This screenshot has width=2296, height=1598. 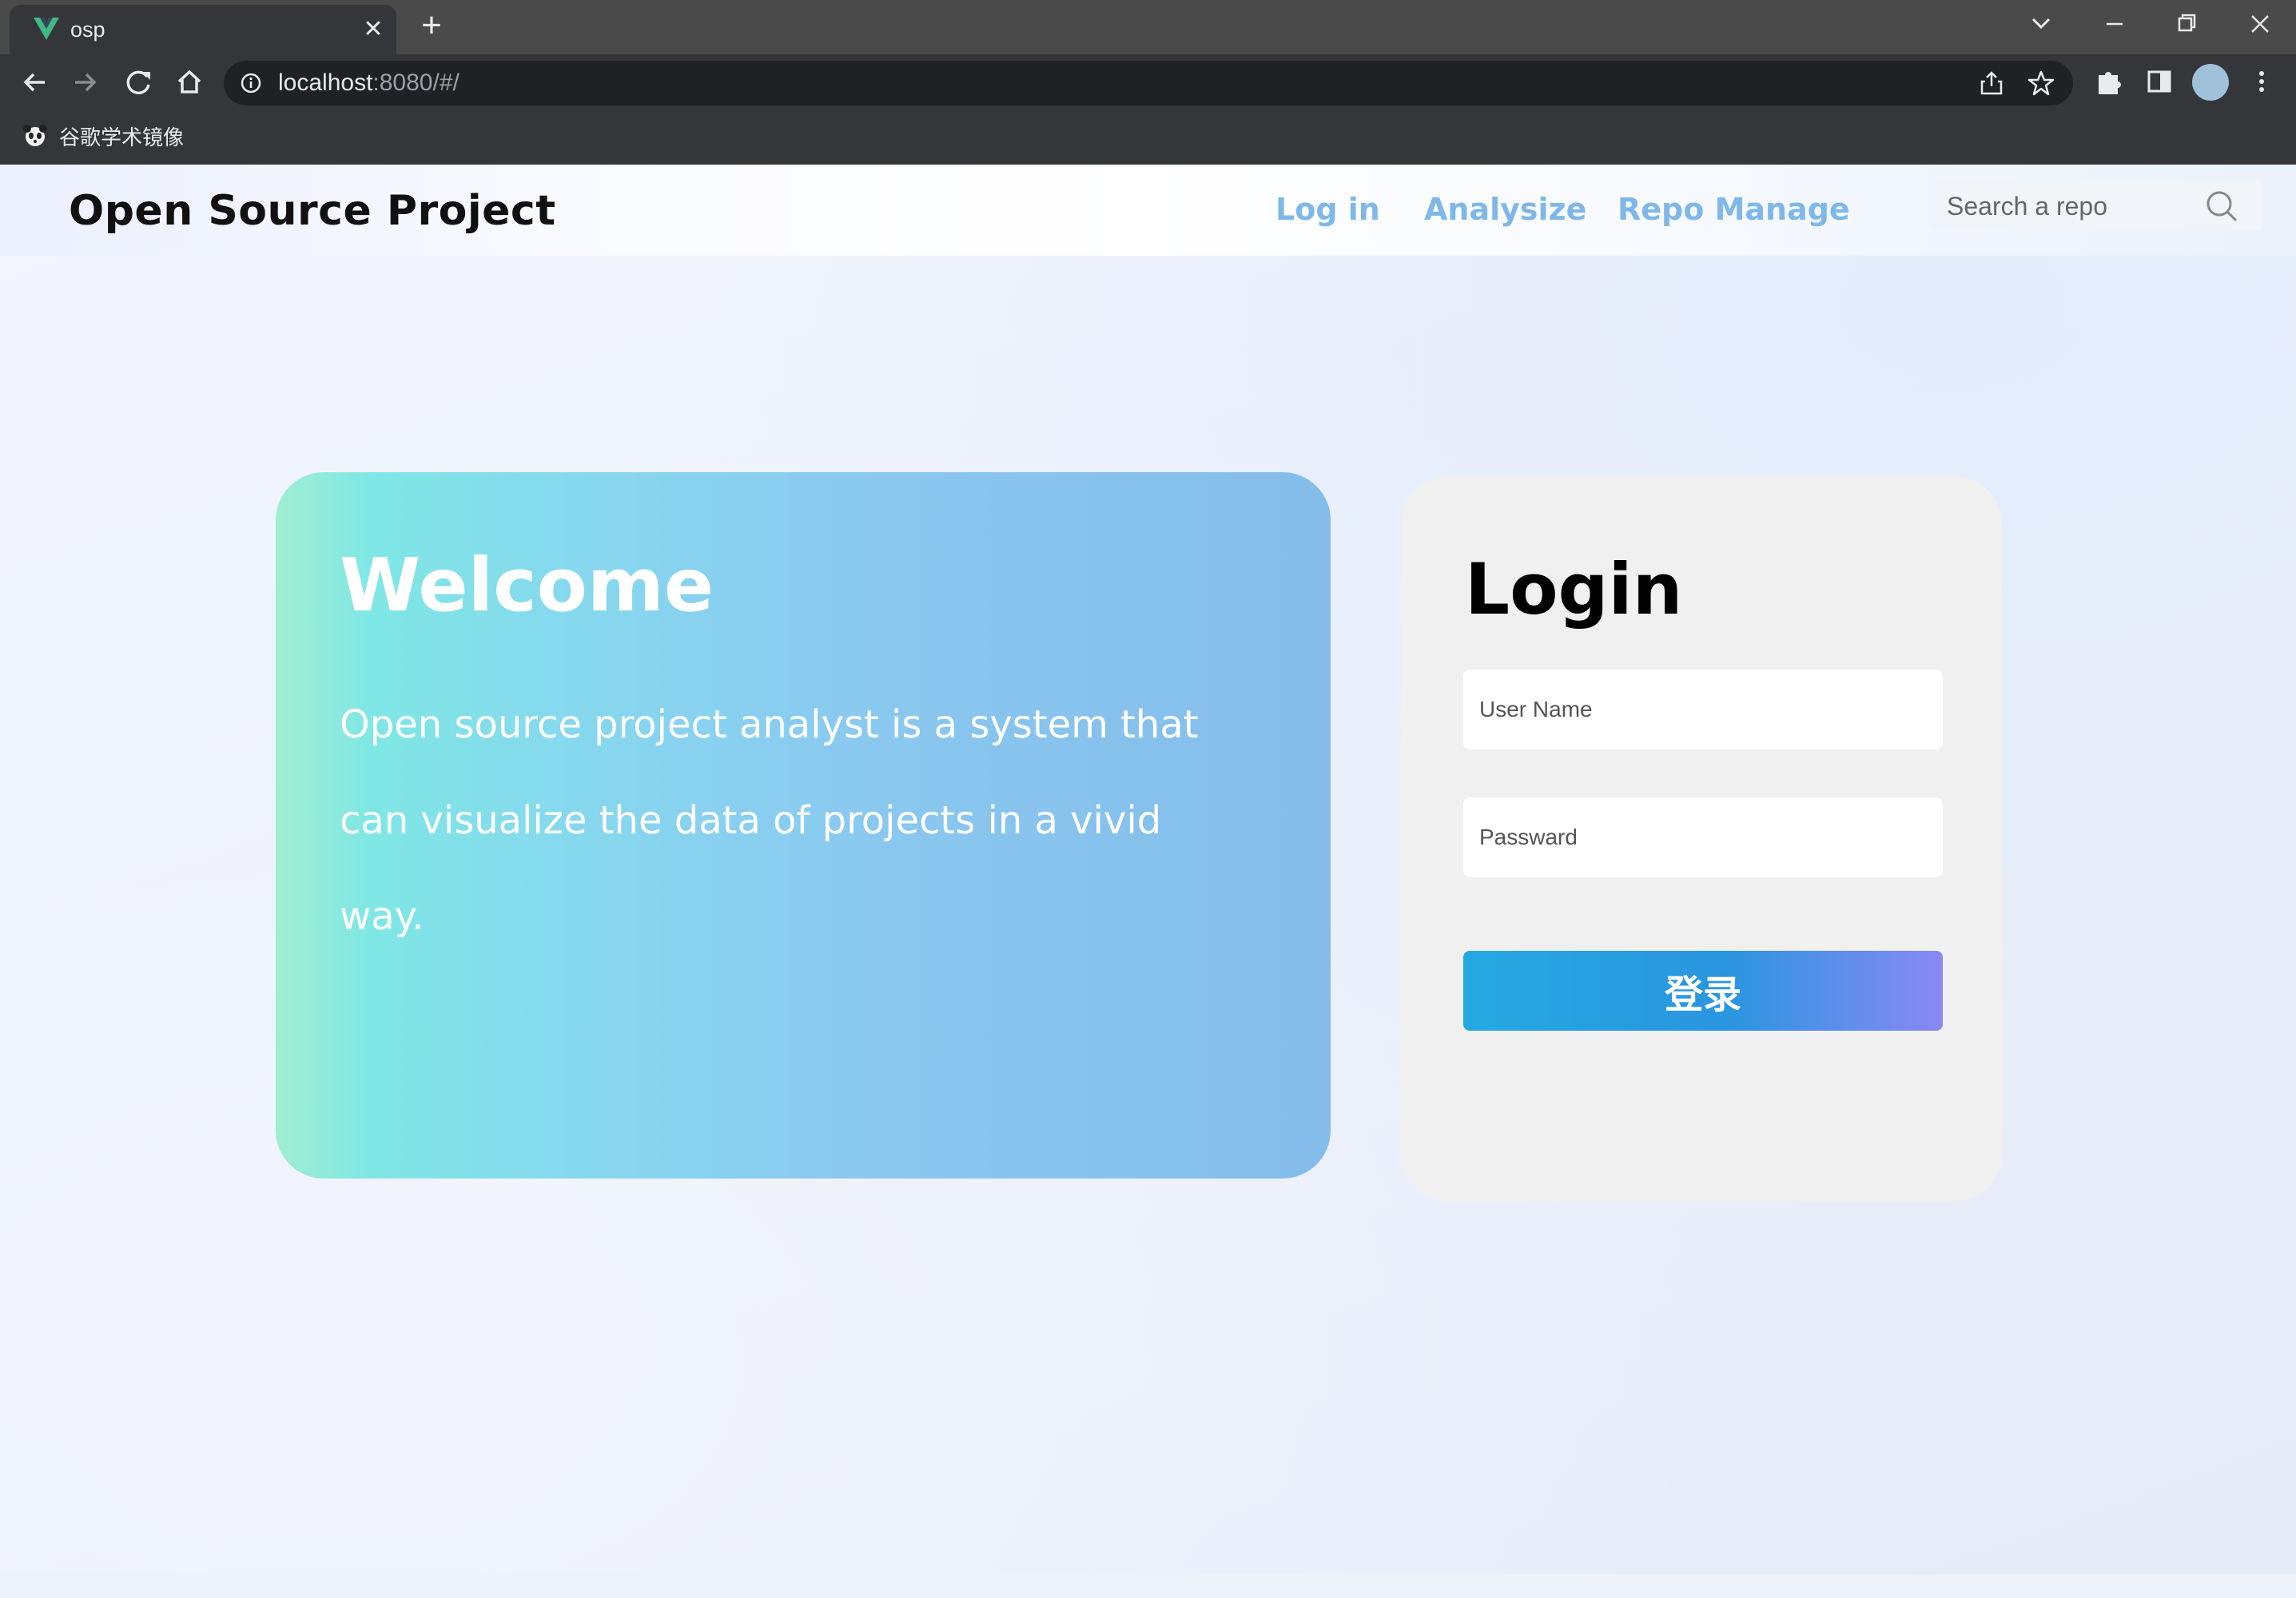 I want to click on reload-icon, so click(x=138, y=82).